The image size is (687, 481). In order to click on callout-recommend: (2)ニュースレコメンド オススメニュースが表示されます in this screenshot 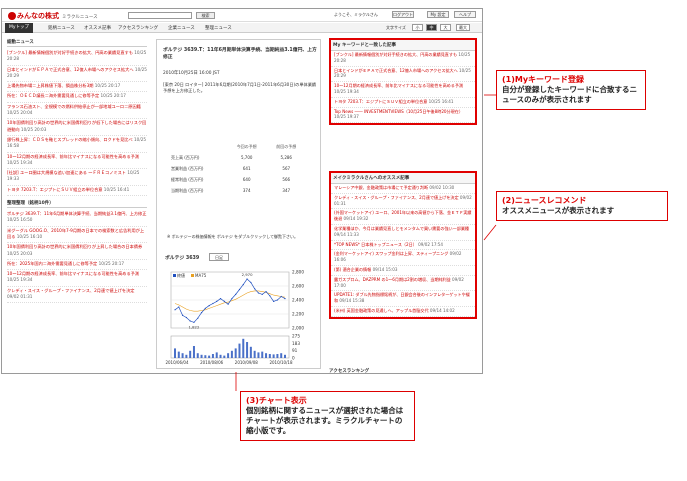, I will do `click(582, 206)`.